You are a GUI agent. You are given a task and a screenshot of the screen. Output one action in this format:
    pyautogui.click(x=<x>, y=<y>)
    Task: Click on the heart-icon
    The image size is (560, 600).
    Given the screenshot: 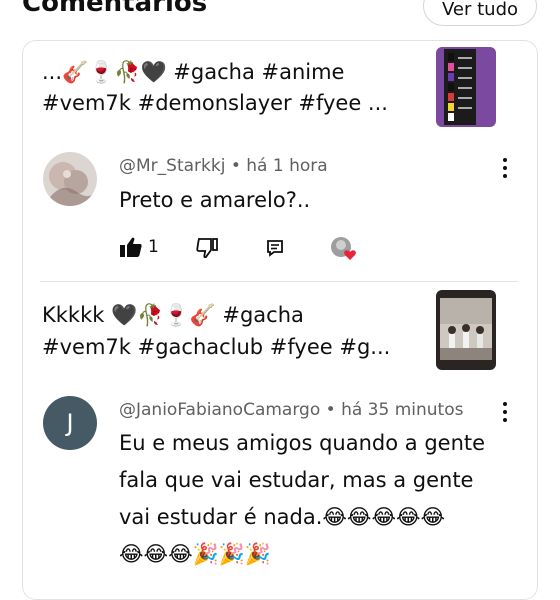 What is the action you would take?
    pyautogui.click(x=343, y=248)
    